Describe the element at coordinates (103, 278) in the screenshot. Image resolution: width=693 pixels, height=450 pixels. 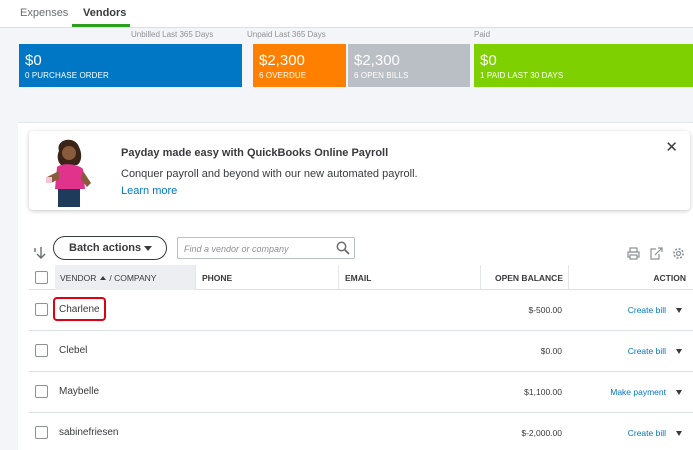
I see `sort-ascending-icon` at that location.